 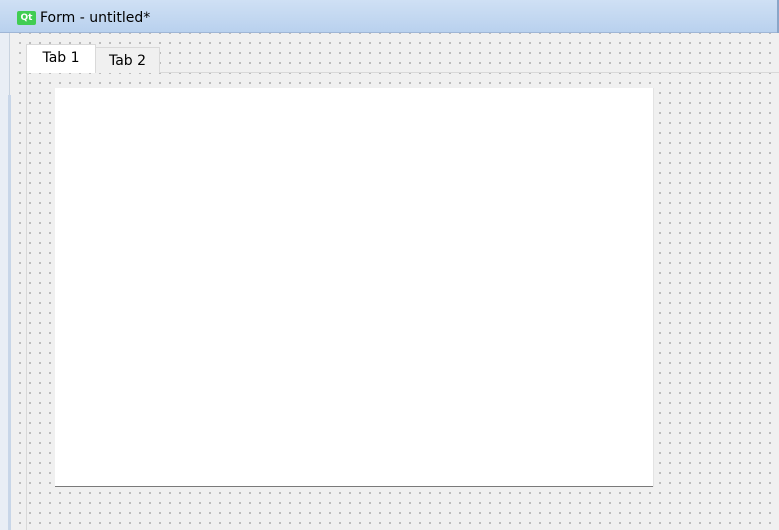 What do you see at coordinates (389, 16) in the screenshot?
I see `window-titlebar: Qt Form - untitled*` at bounding box center [389, 16].